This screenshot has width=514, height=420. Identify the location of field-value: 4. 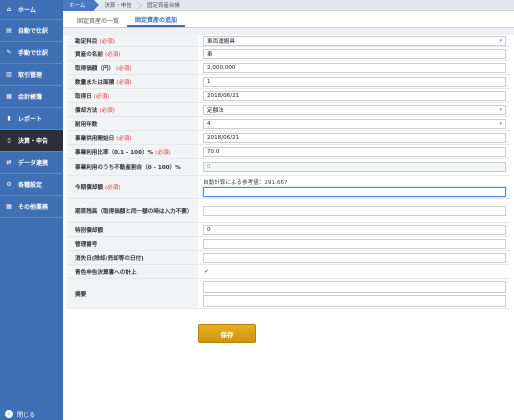
(209, 123).